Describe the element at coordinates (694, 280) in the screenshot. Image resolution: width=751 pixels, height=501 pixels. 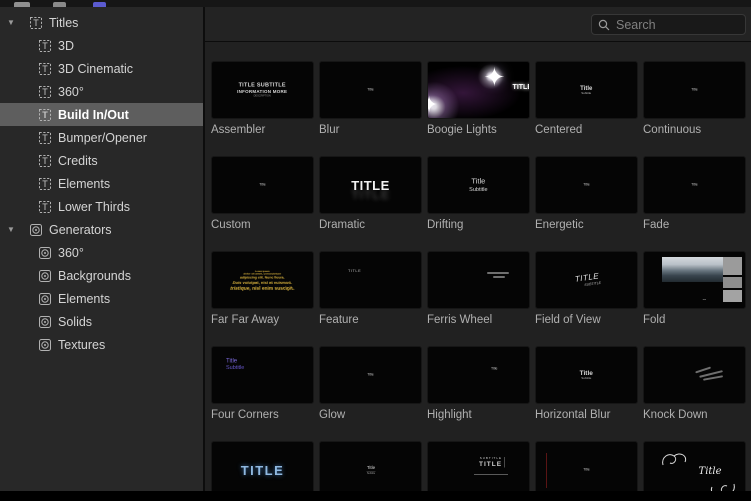
I see `tile-thumbnail: ▪▪▪` at that location.